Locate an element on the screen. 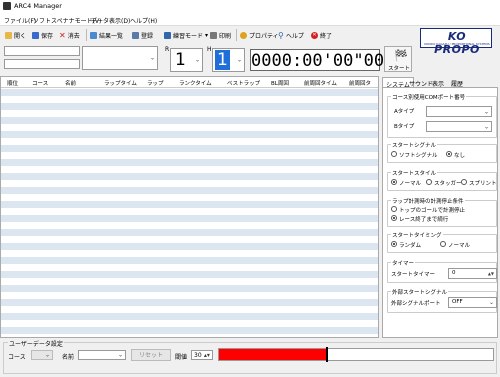 This screenshot has height=377, width=500. software-signal-radio is located at coordinates (394, 154).